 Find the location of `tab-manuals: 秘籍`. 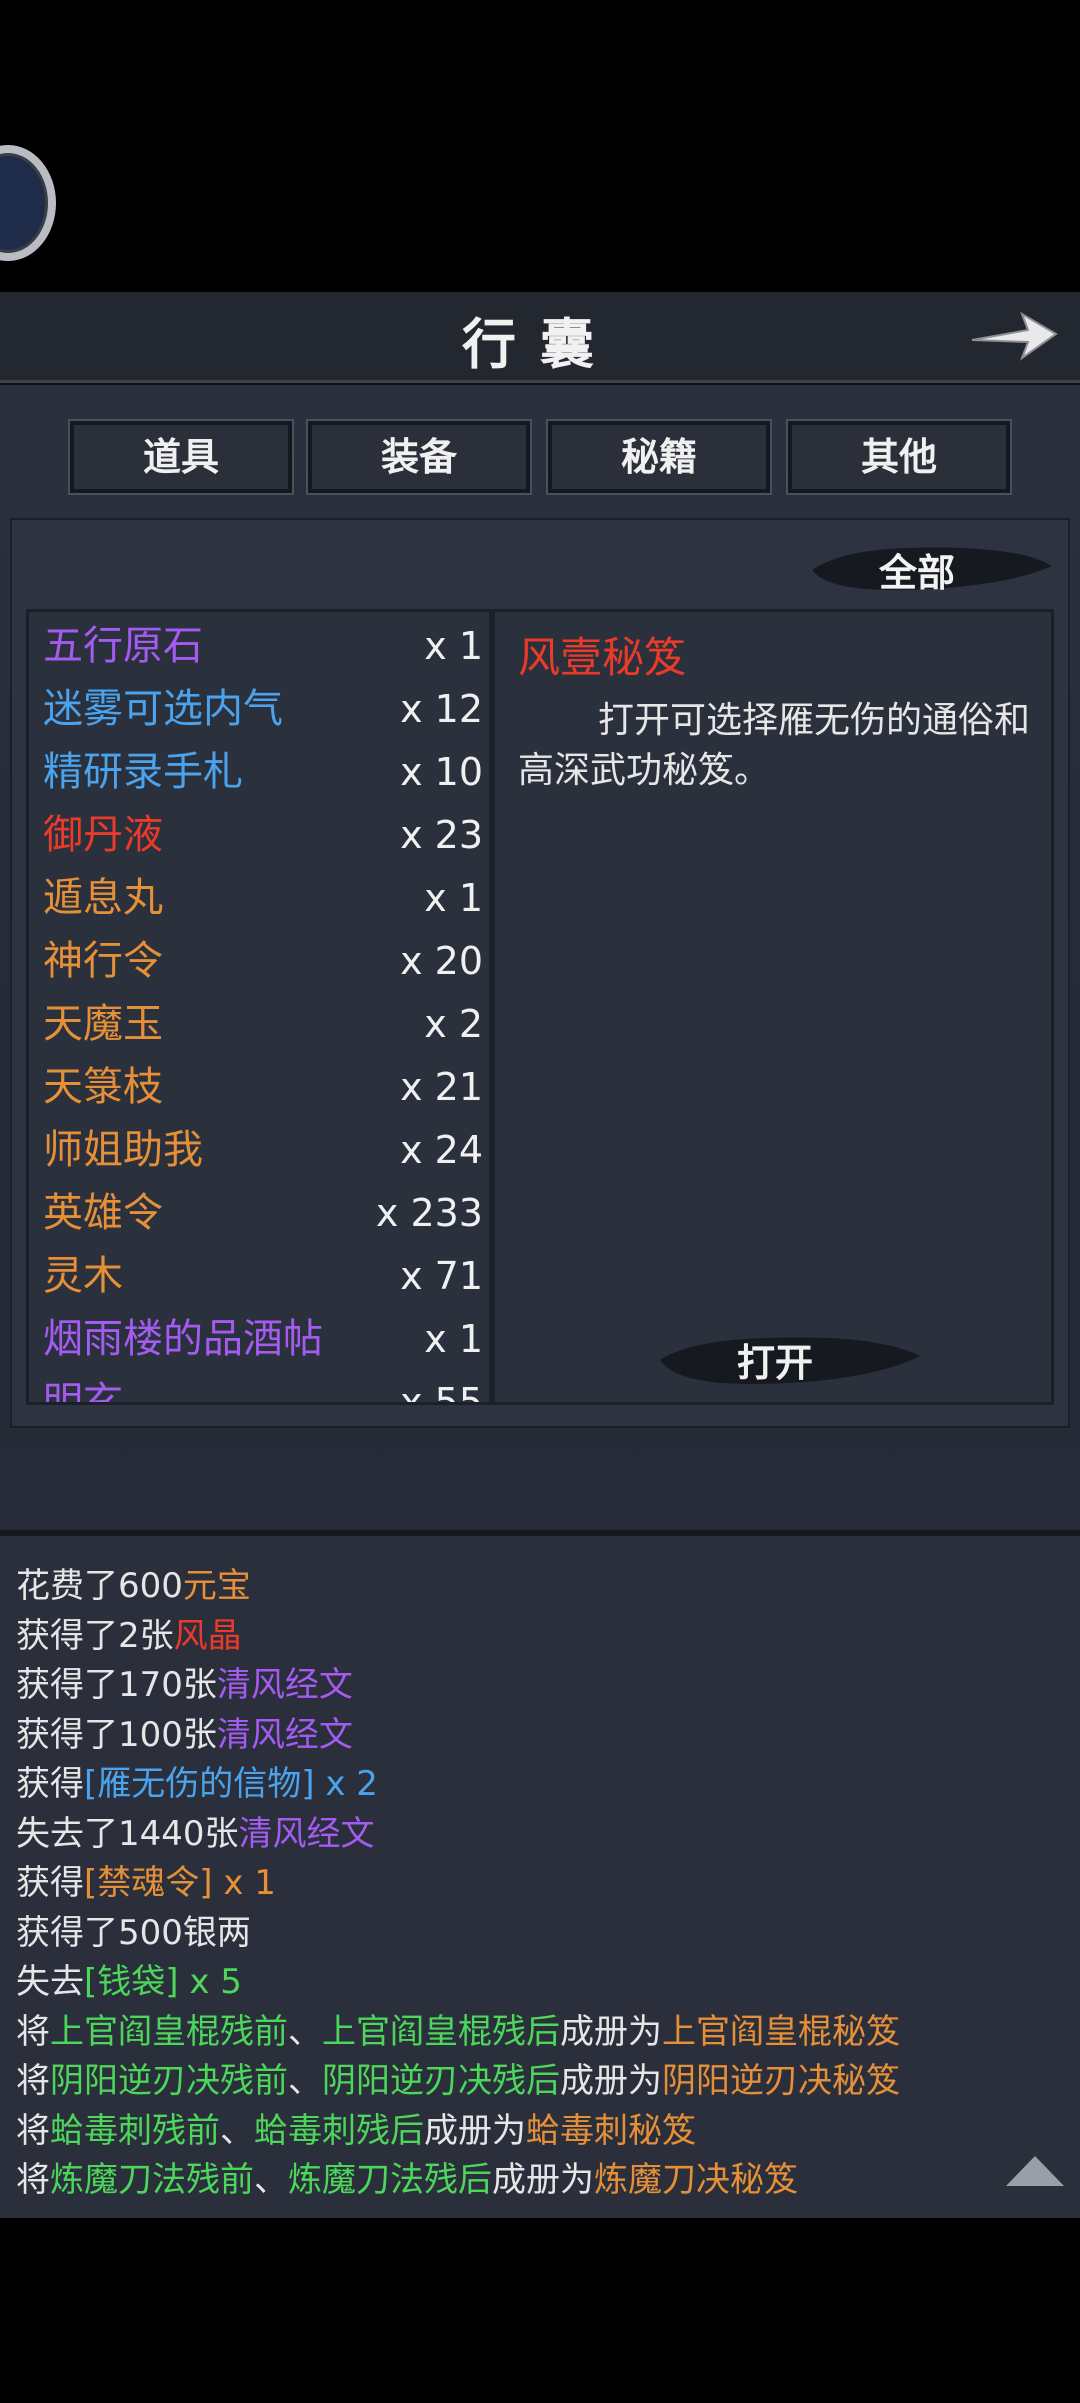

tab-manuals: 秘籍 is located at coordinates (659, 457).